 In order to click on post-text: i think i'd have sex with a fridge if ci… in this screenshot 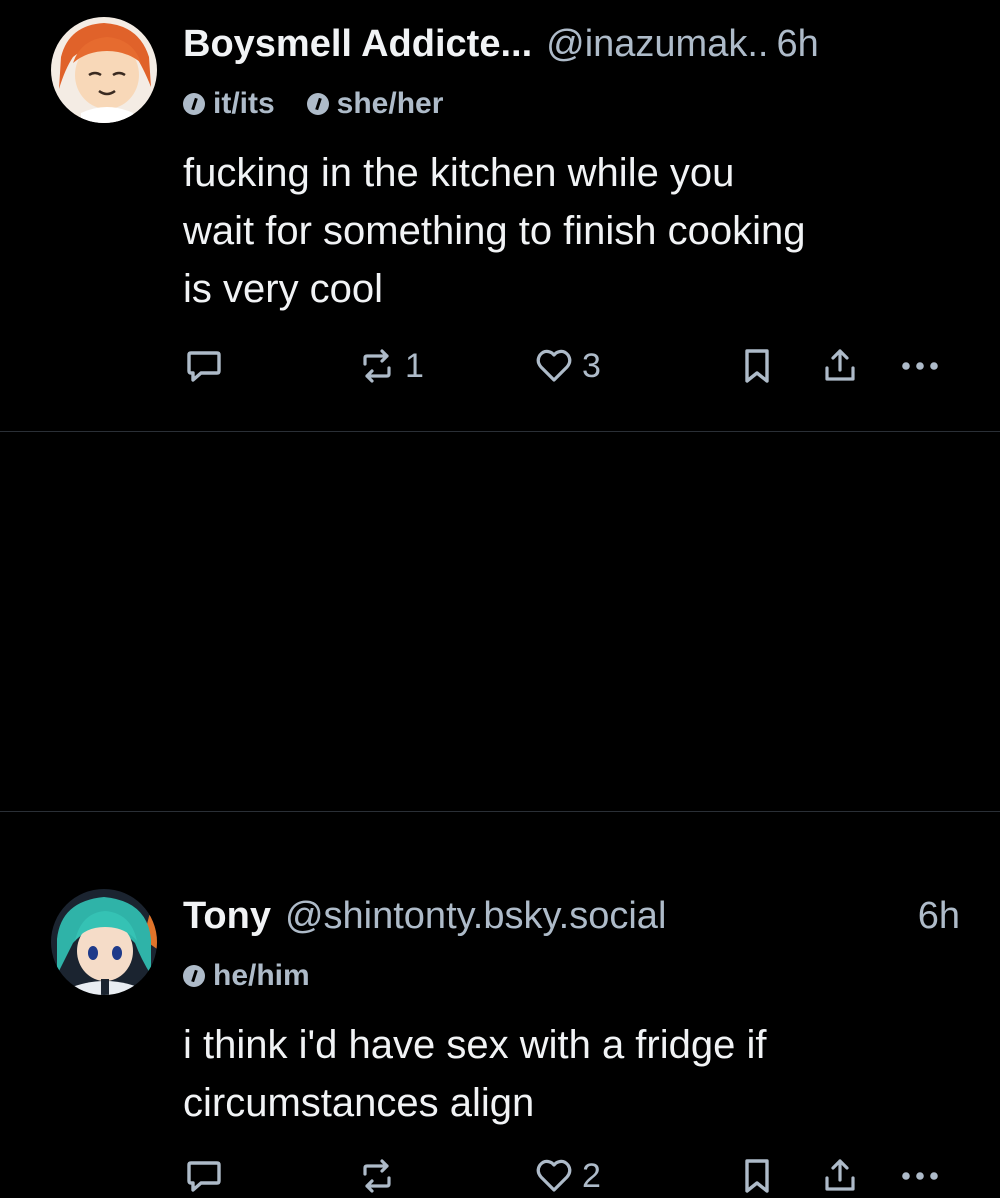, I will do `click(475, 1074)`.